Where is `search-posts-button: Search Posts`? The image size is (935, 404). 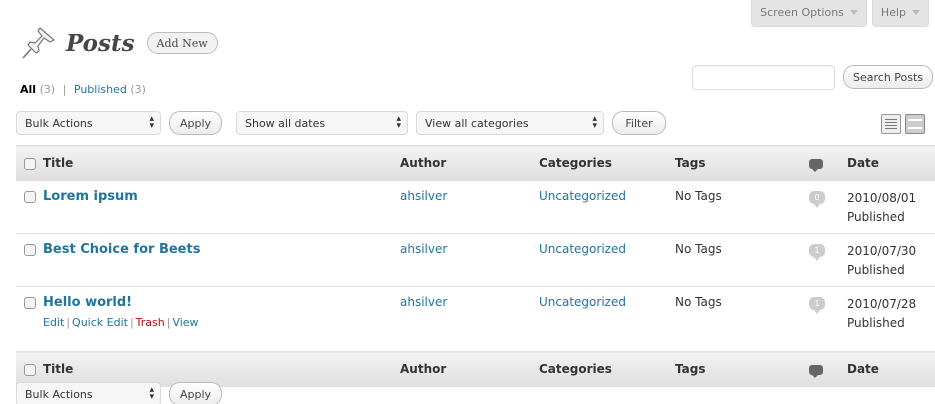
search-posts-button: Search Posts is located at coordinates (888, 77).